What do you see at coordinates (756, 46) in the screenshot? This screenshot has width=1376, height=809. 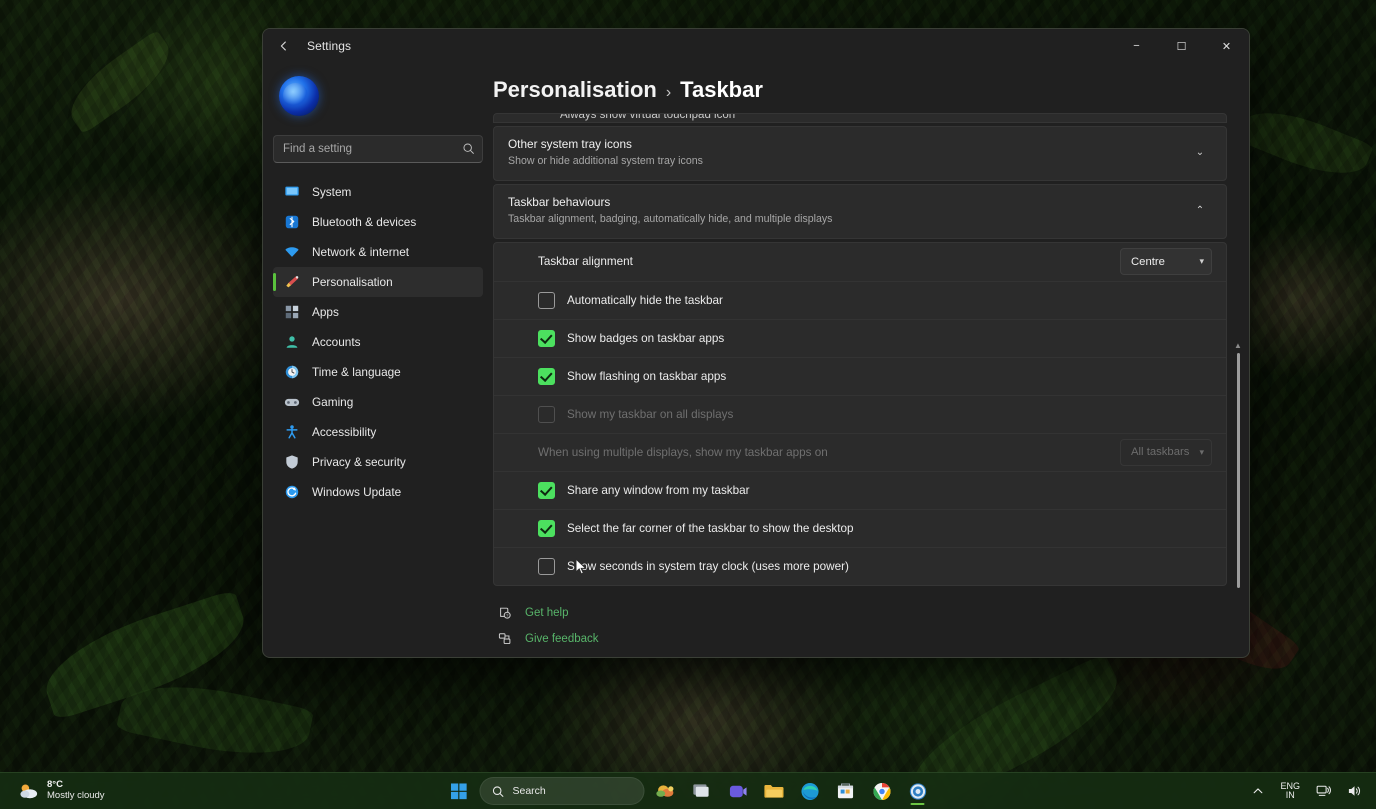 I see `window-titlebar: Settings − ☐ ✕` at bounding box center [756, 46].